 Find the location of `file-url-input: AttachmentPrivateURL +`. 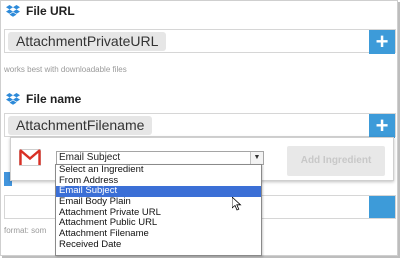

file-url-input: AttachmentPrivateURL + is located at coordinates (200, 41).